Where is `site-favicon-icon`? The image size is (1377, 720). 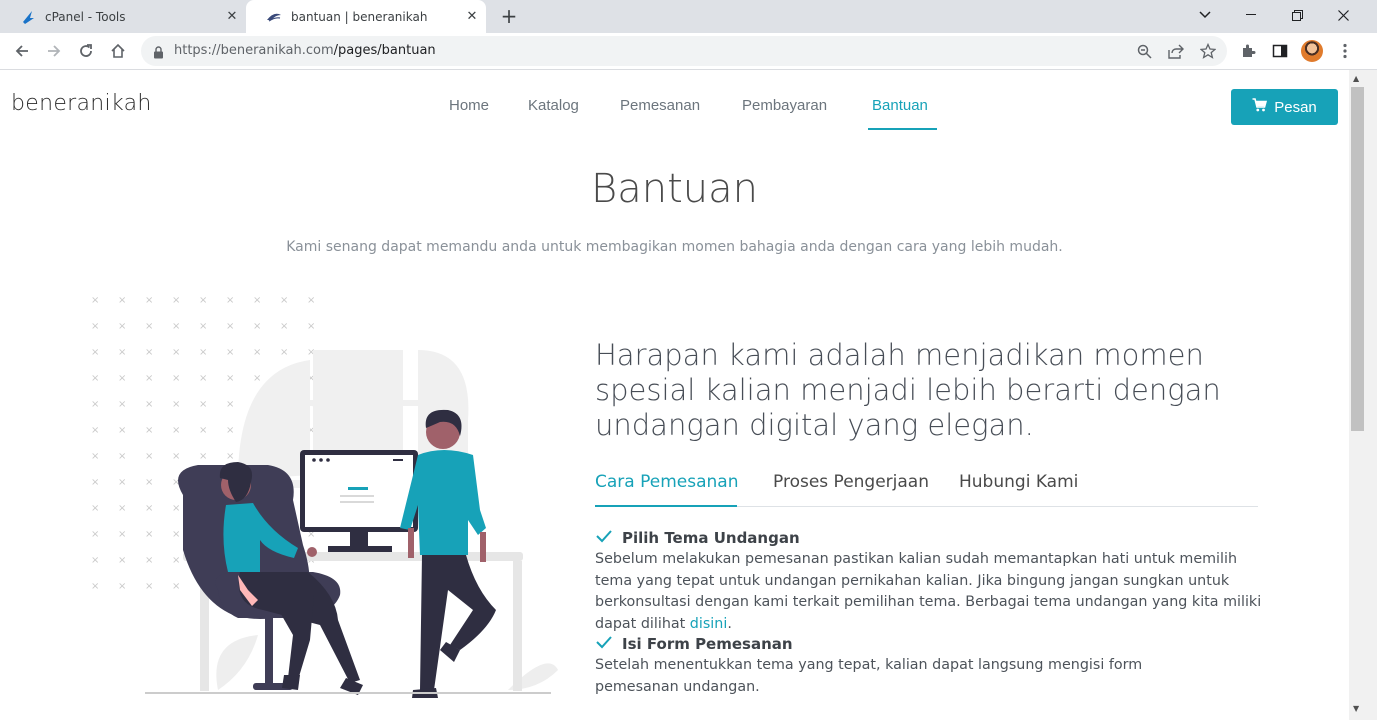
site-favicon-icon is located at coordinates (274, 17).